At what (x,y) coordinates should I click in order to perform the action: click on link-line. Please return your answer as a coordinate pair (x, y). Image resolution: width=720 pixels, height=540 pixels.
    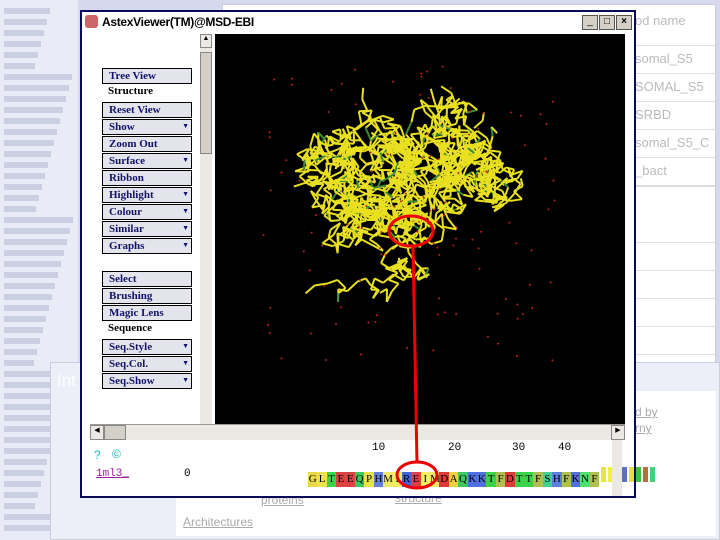
    Looking at the image, I should click on (415, 354).